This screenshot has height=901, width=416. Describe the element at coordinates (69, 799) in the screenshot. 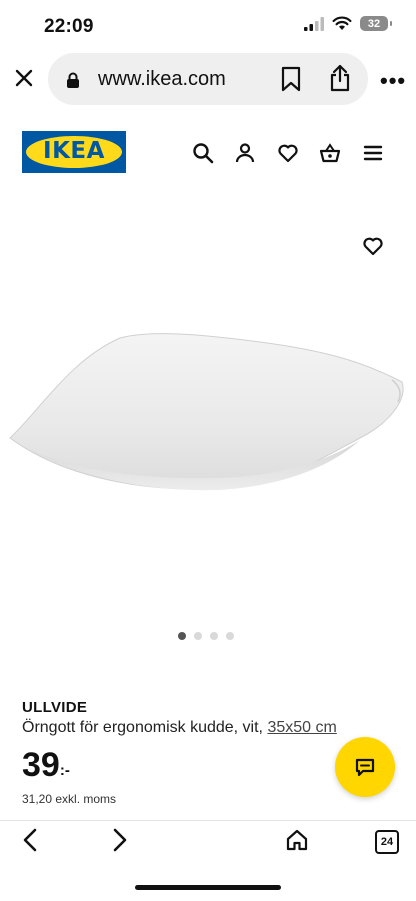

I see `price-excl-vat: 31,20 exkl. moms` at that location.